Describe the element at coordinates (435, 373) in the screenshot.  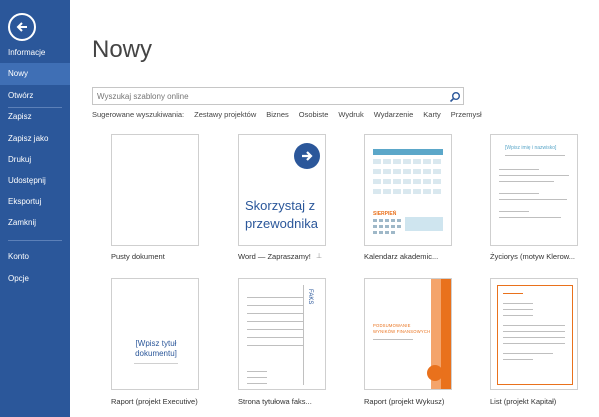
I see `accent-circle` at that location.